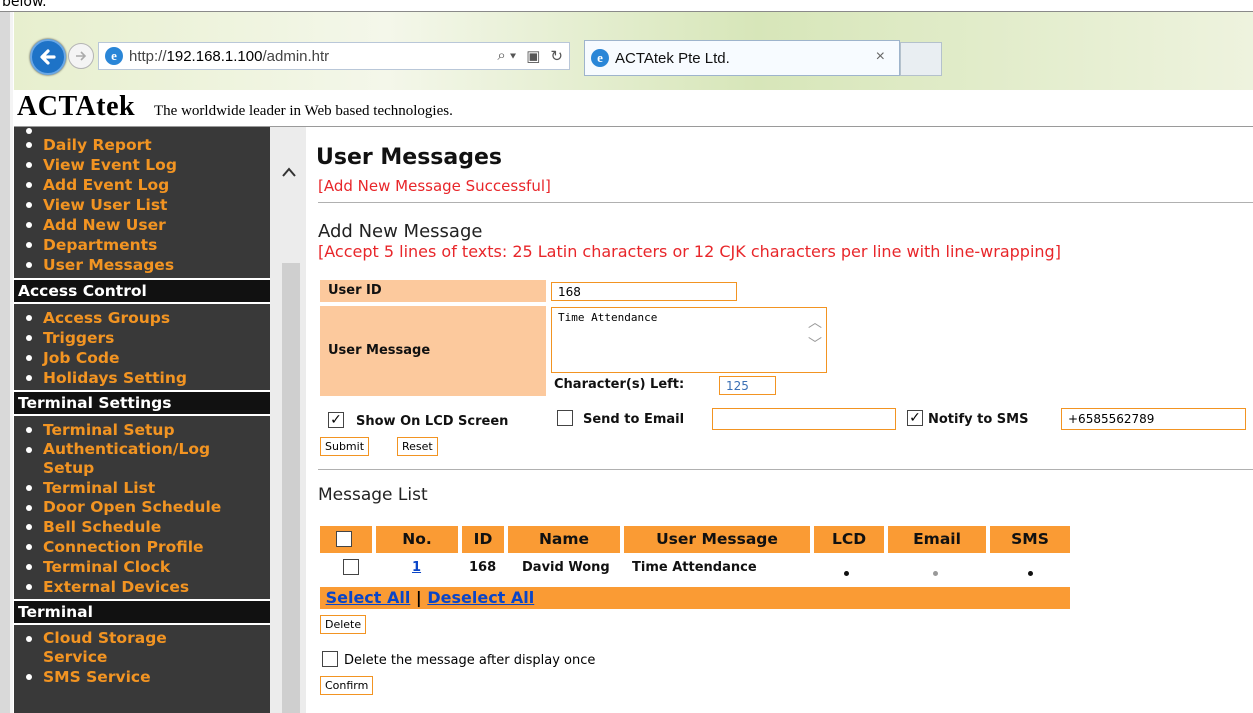  I want to click on sidebar-item-triggers: Triggers, so click(148, 338).